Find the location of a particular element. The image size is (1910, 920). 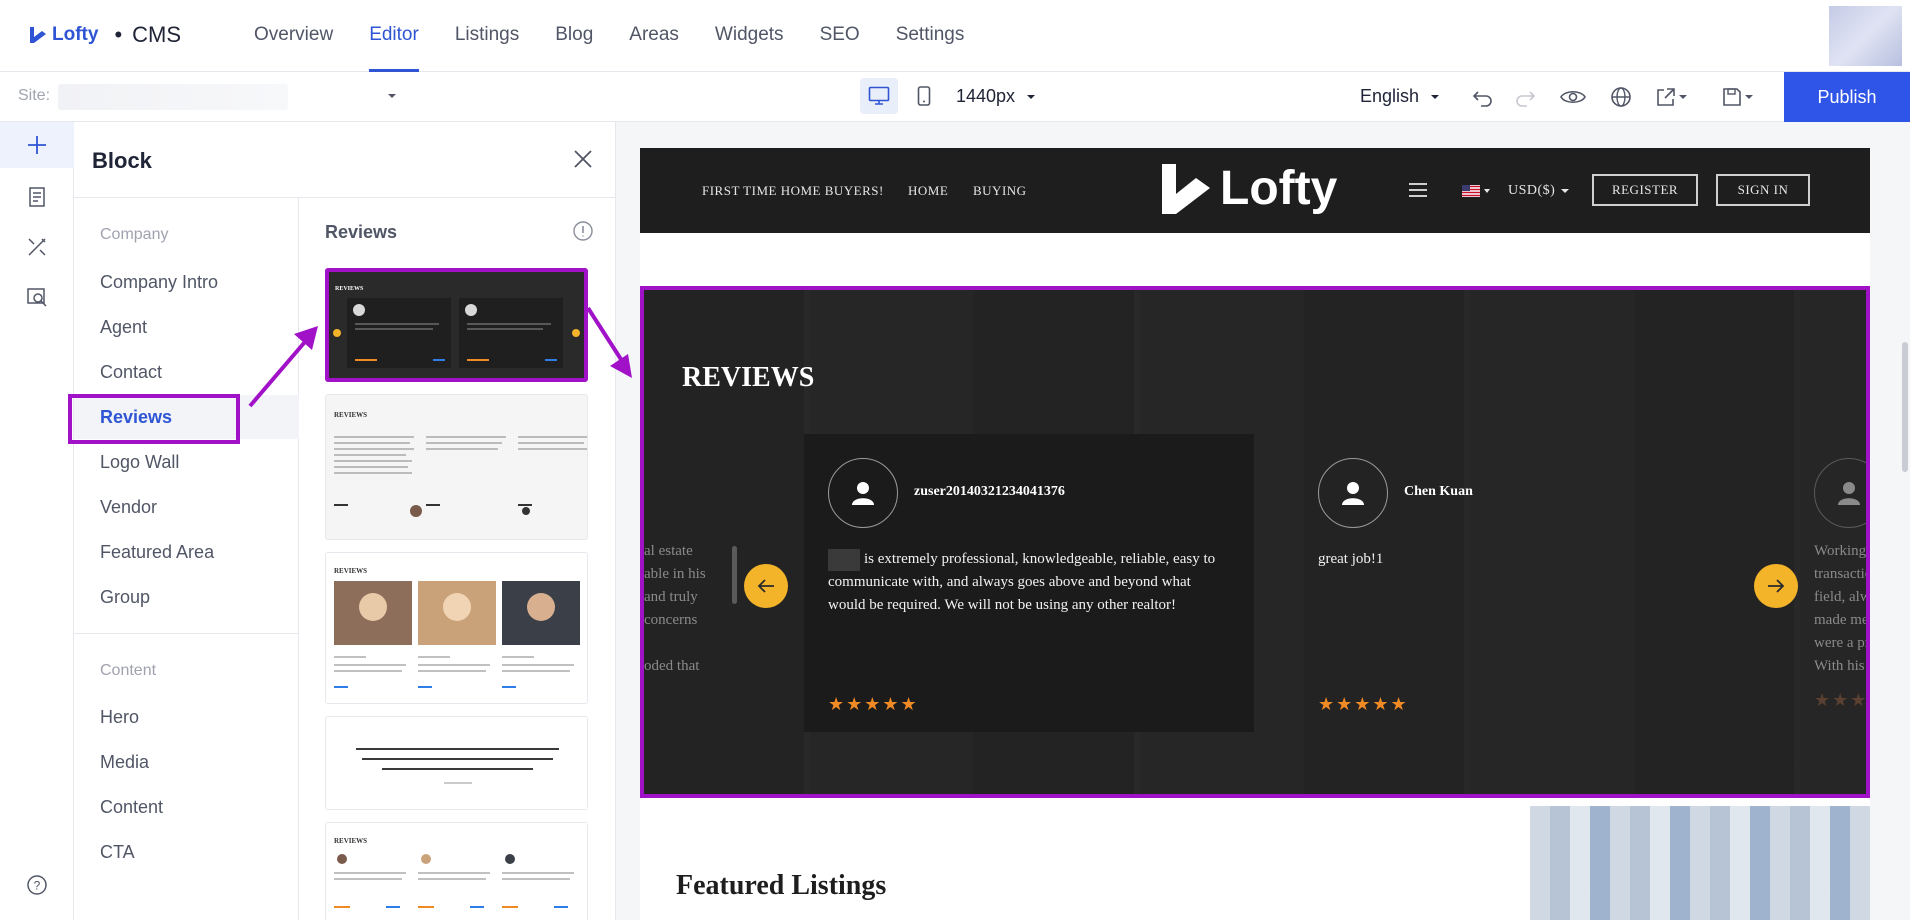

nav-listings: Listings is located at coordinates (487, 36).